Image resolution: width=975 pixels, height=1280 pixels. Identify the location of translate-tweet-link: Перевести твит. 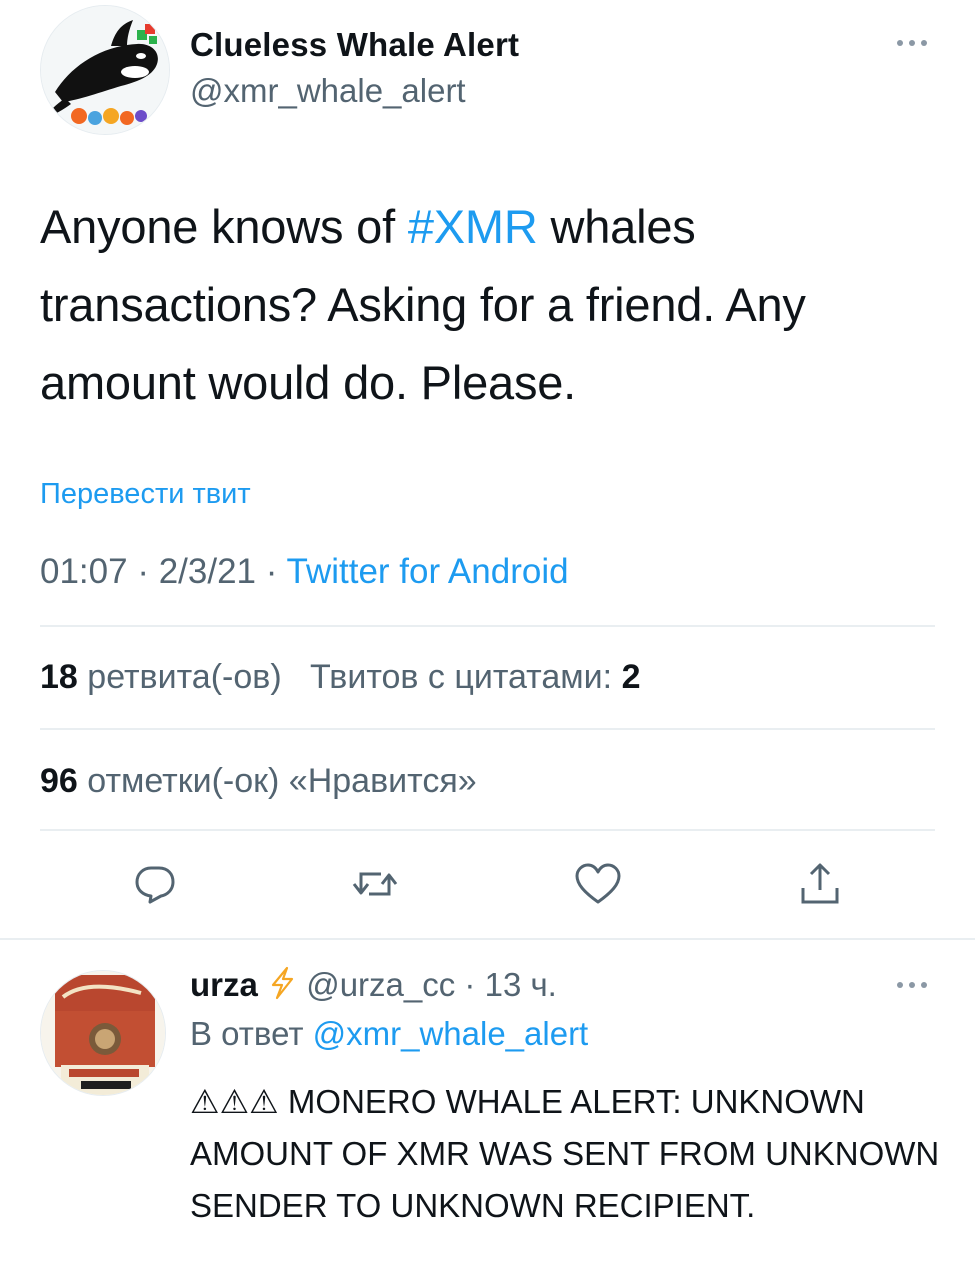
(145, 494).